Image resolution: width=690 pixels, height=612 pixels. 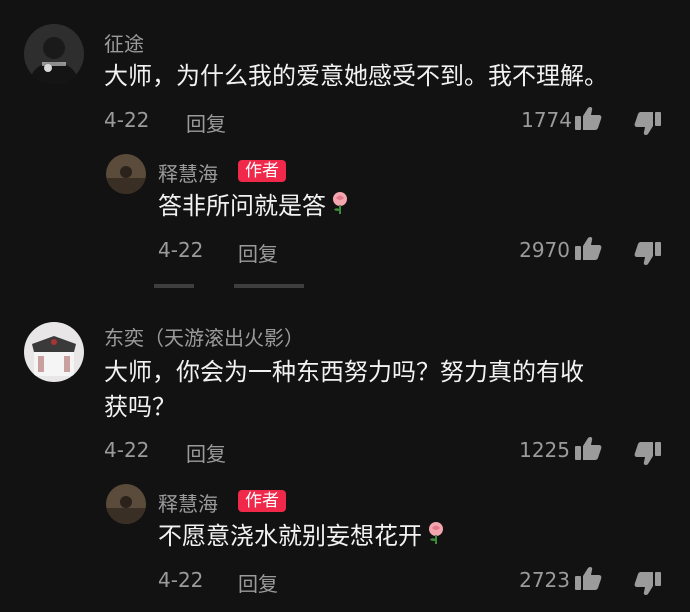 I want to click on comment-username: 征途, so click(x=124, y=42).